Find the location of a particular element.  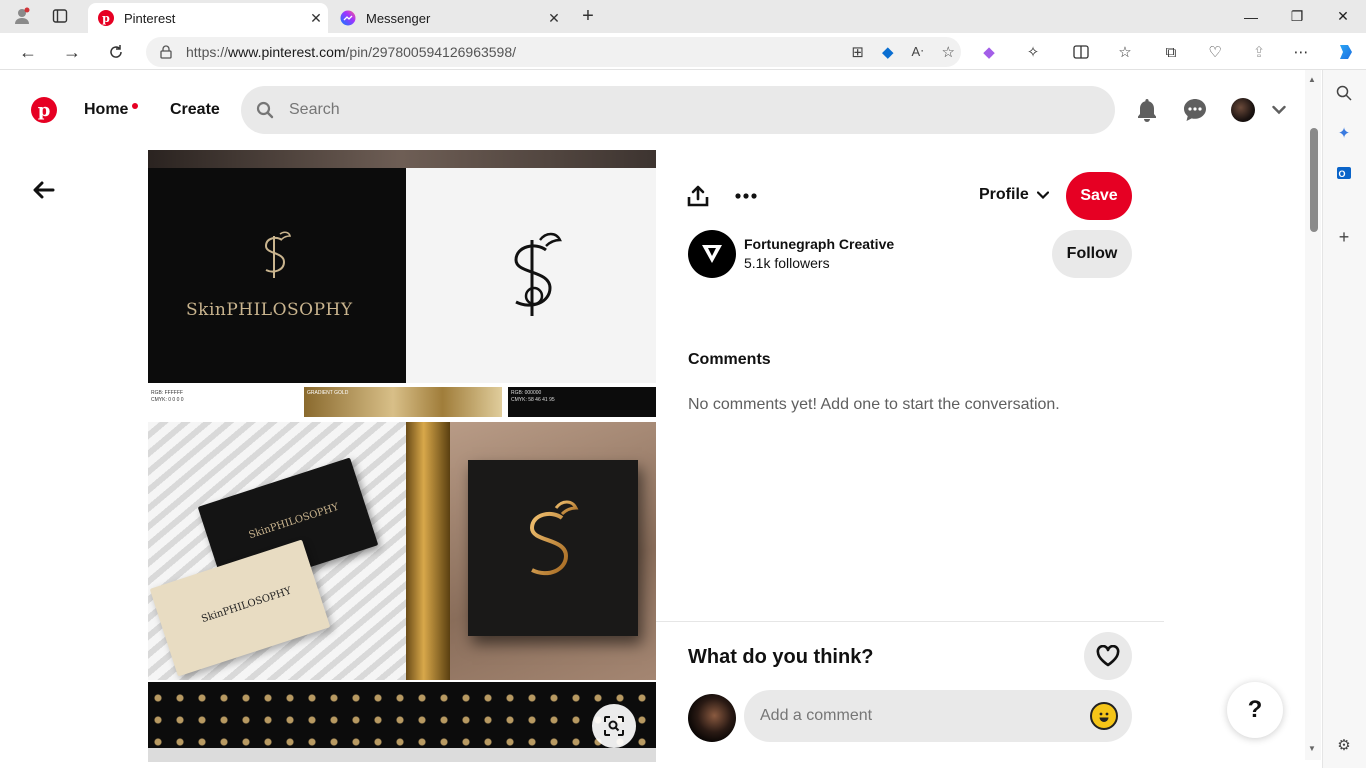

minimize-button: — is located at coordinates (1251, 16).